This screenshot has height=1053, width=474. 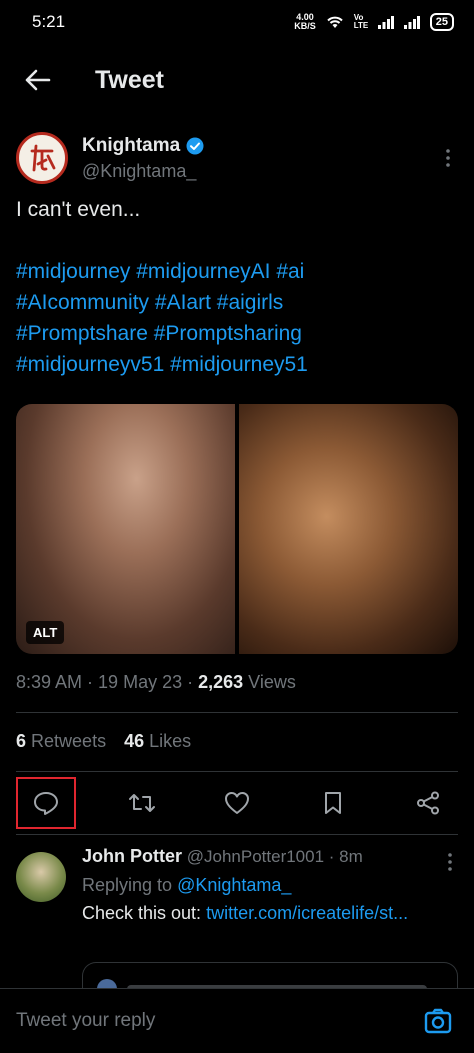 I want to click on hashtag-link: #AIart, so click(x=183, y=302).